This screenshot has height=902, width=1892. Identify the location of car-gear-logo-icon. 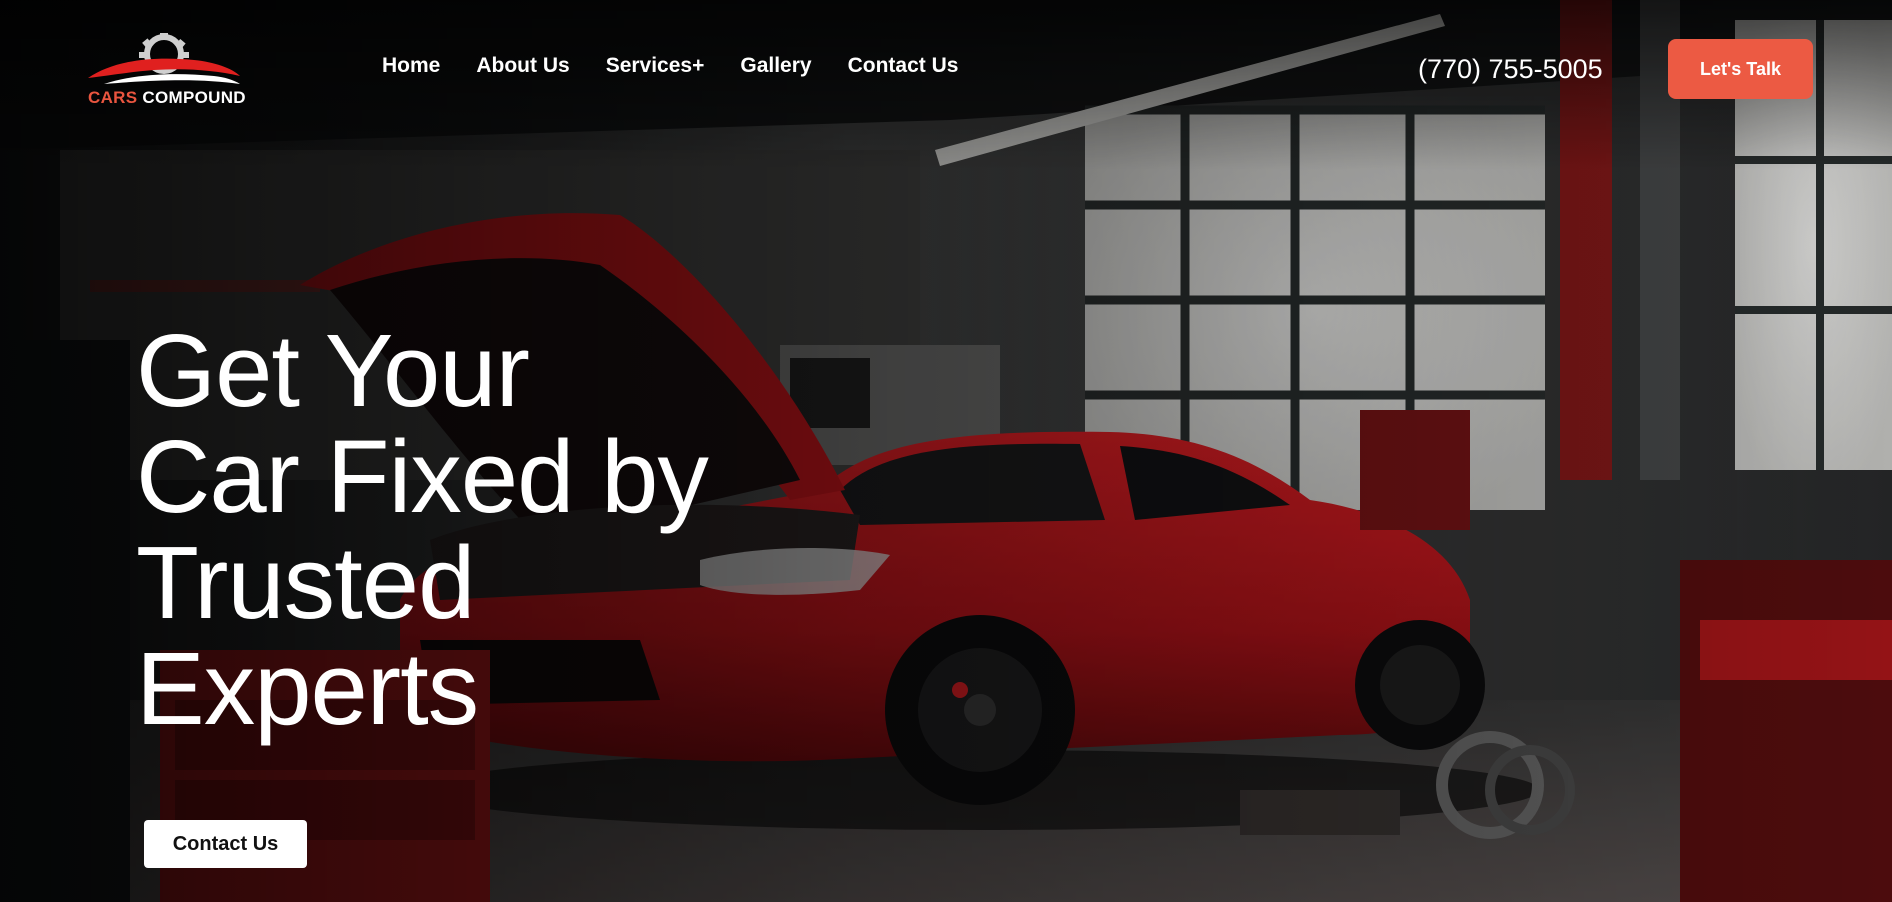
(164, 58).